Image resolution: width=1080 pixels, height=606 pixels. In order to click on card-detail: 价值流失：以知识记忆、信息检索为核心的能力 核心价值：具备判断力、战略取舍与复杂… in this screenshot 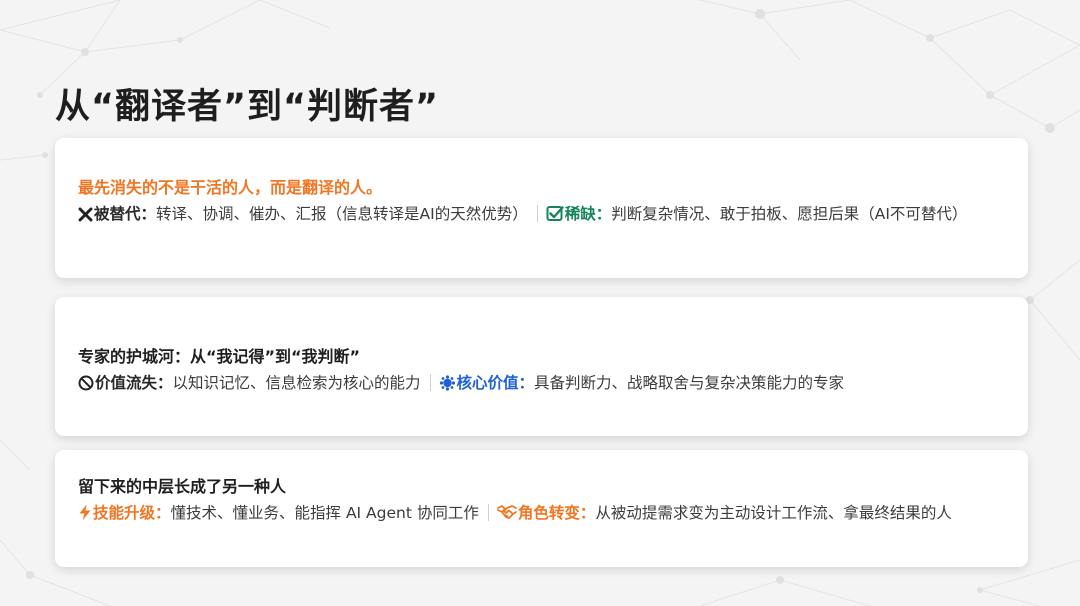, I will do `click(542, 384)`.